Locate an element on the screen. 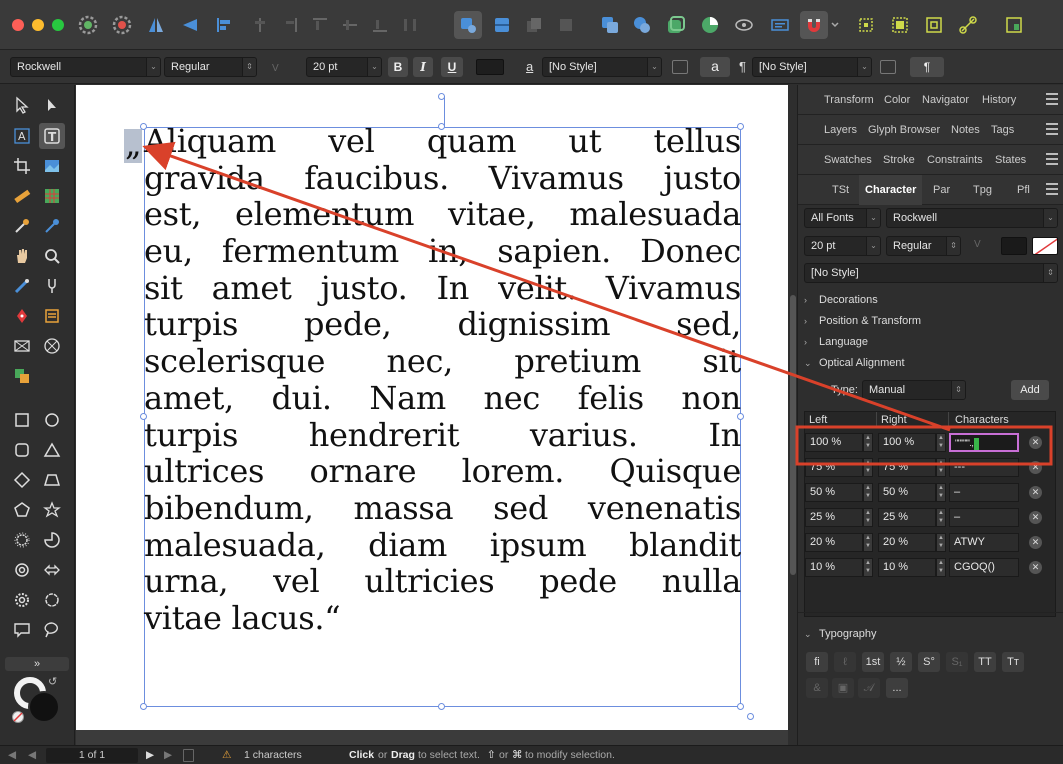  left-percent-field: 75 % is located at coordinates (834, 467).